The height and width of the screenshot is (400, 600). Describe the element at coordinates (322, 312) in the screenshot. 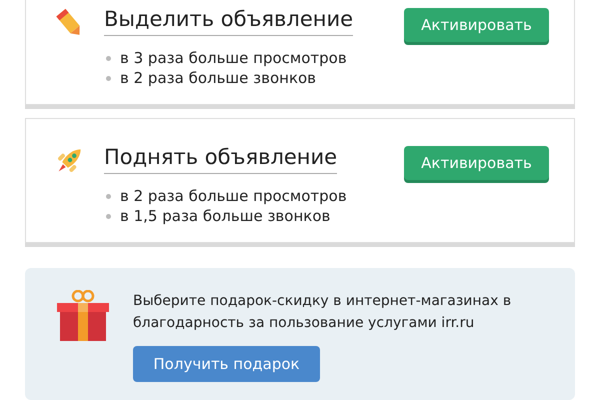

I see `gift-text: Выберите подарок-скидку в интернет-магазинах в благодарность за пользование услугами irr.ru` at that location.